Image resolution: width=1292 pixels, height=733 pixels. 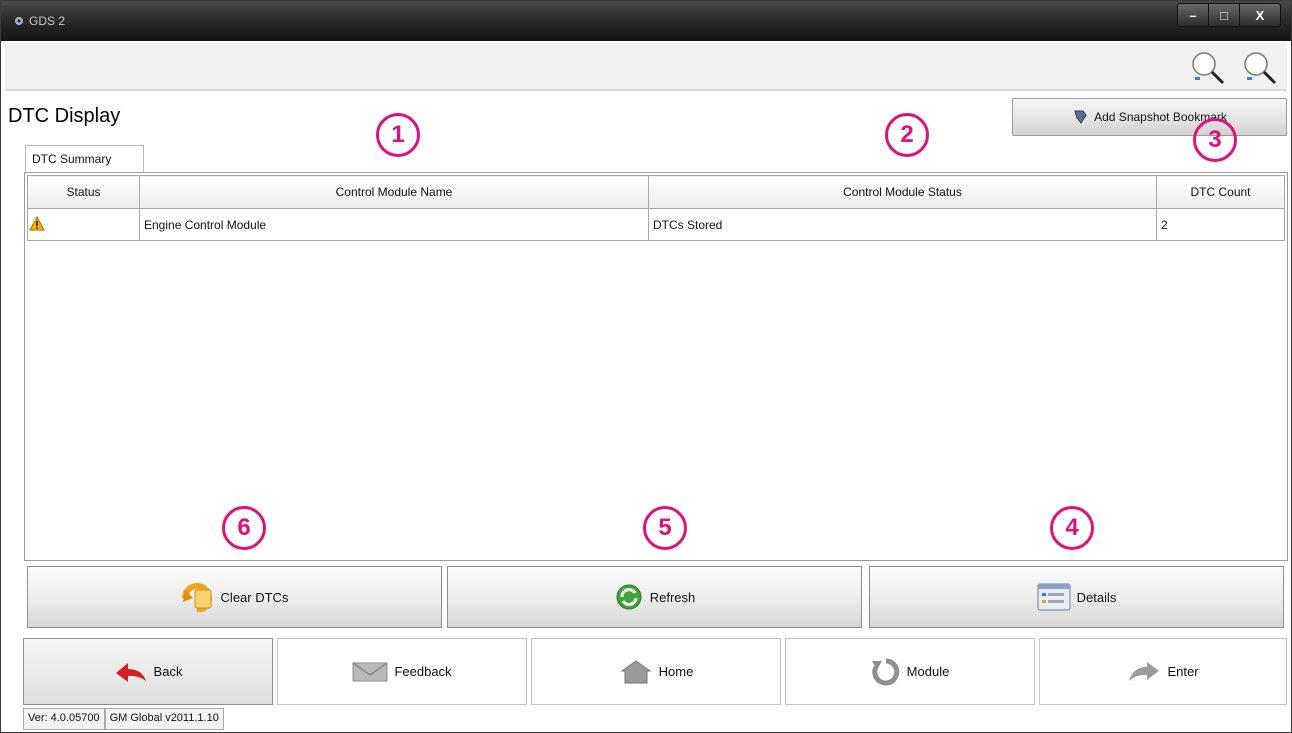 What do you see at coordinates (1054, 597) in the screenshot?
I see `details-icon` at bounding box center [1054, 597].